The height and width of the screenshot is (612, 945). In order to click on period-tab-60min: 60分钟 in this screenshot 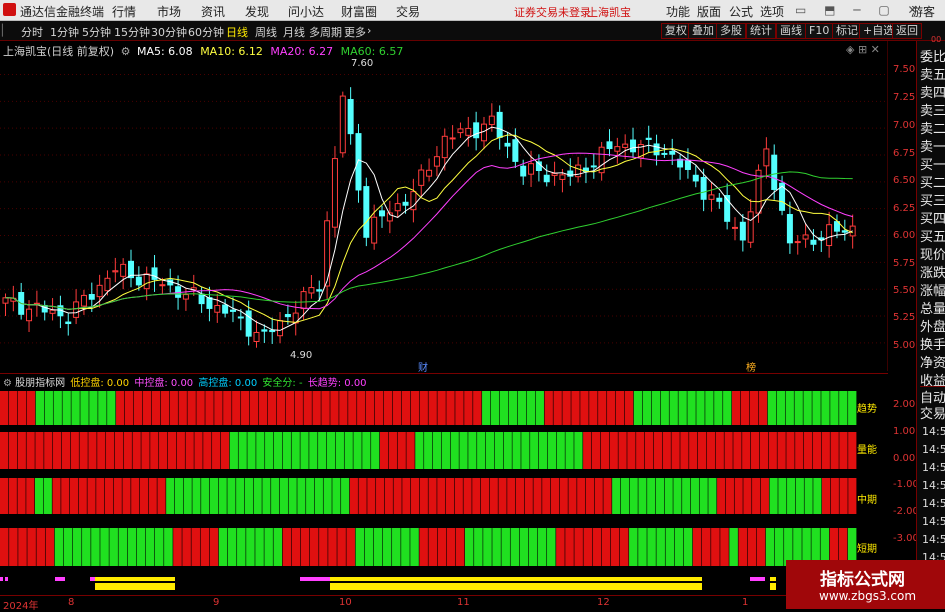, I will do `click(206, 32)`.